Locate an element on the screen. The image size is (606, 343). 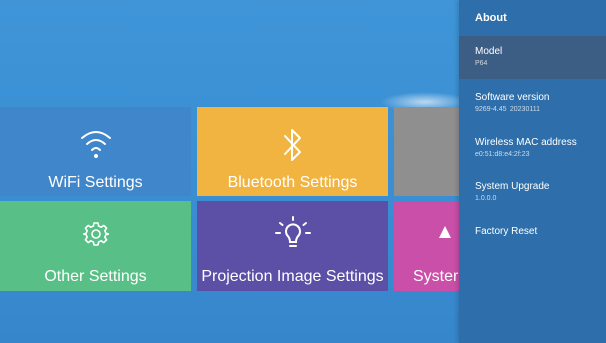
about-item-factory-reset: Factory Reset is located at coordinates (538, 231).